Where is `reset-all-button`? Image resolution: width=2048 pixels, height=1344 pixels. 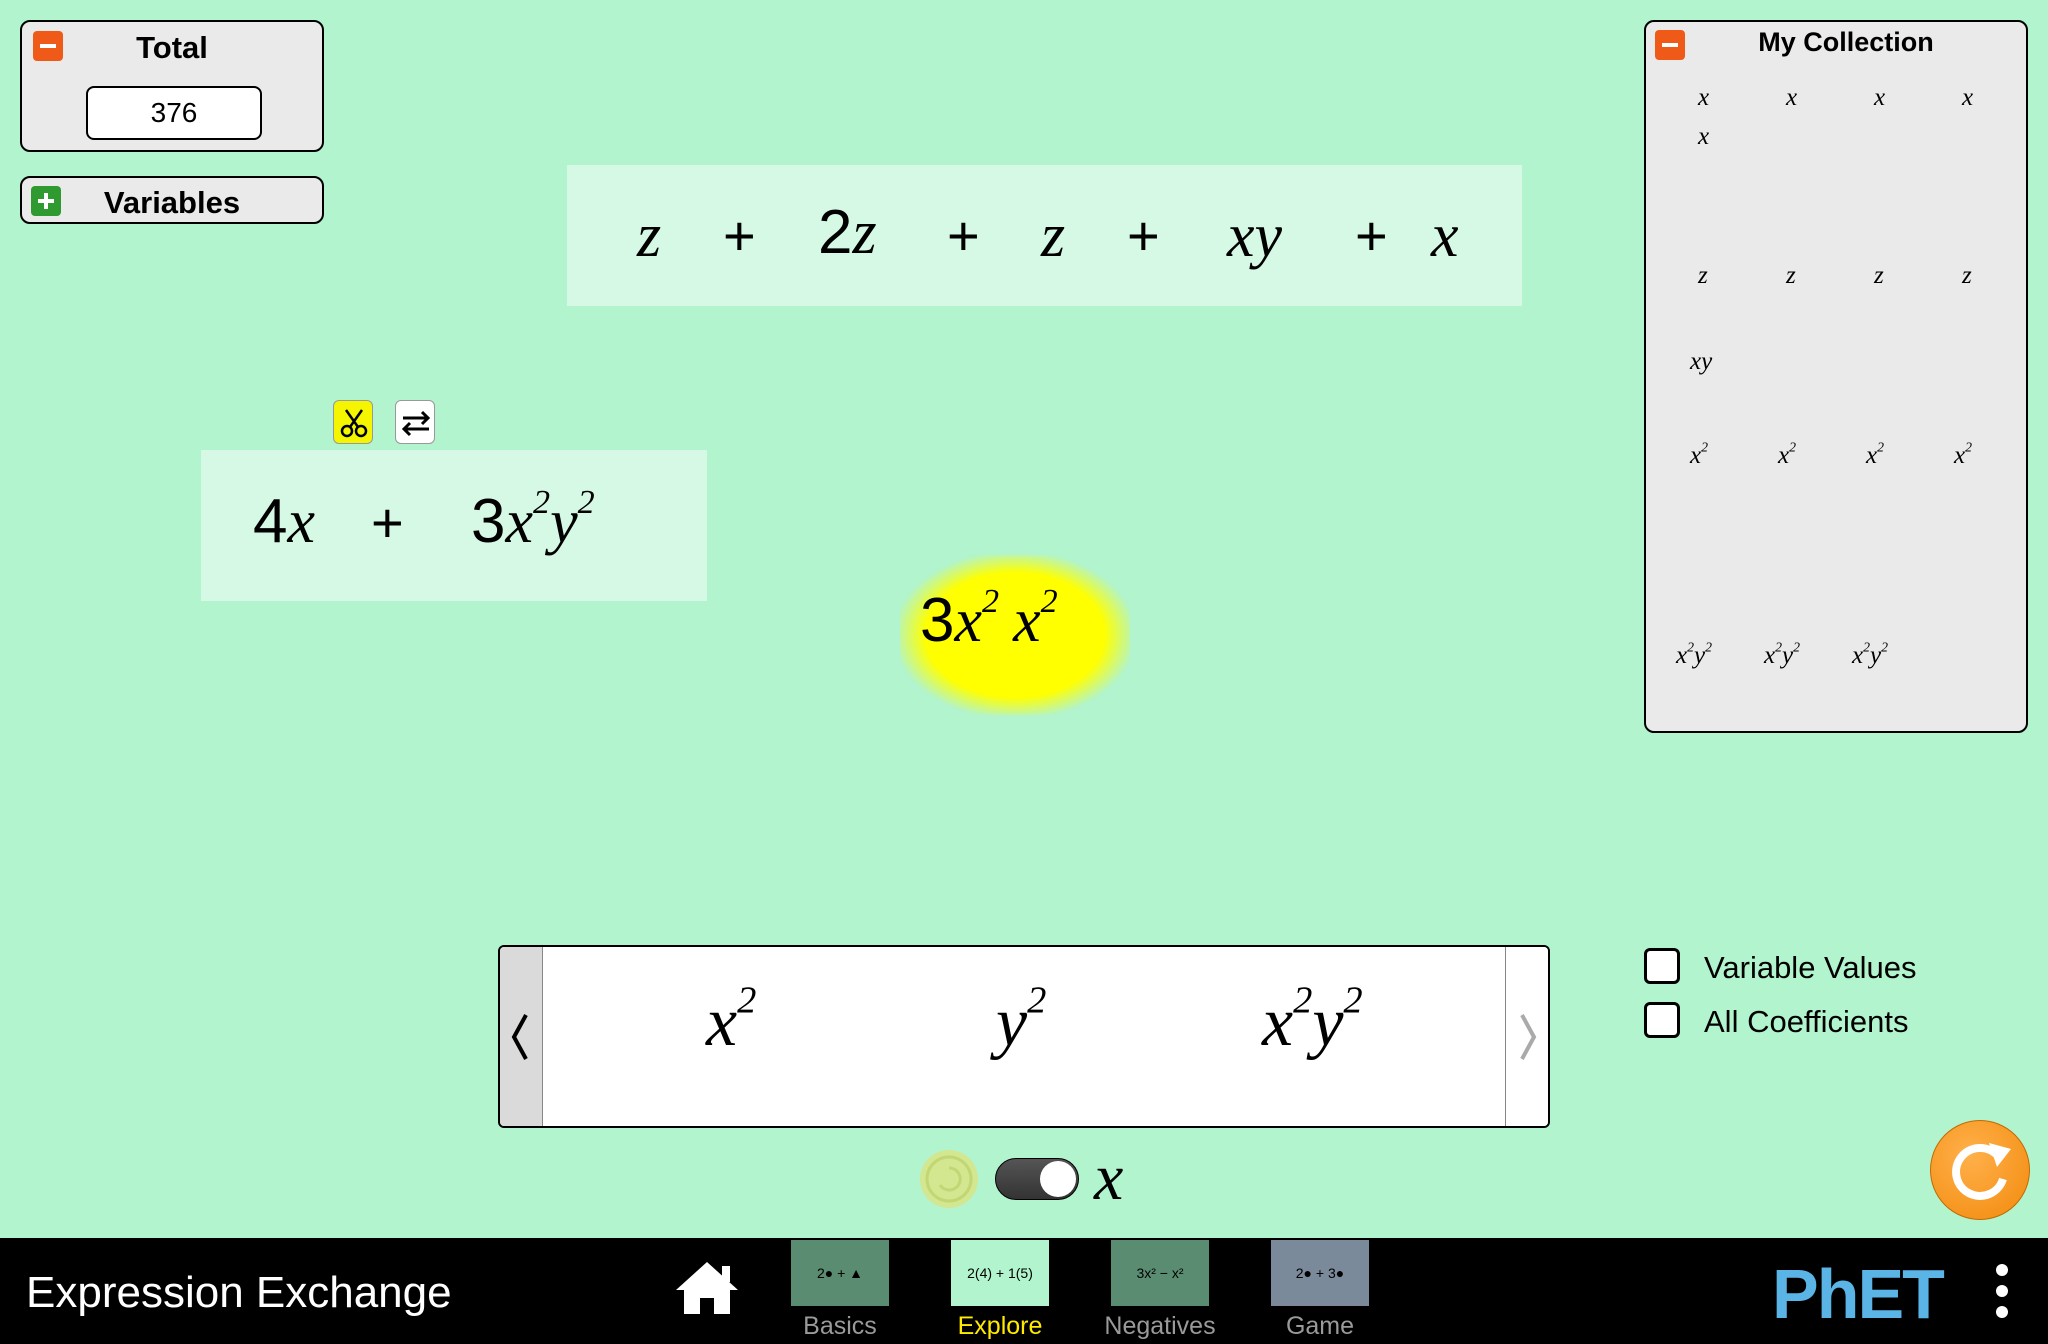 reset-all-button is located at coordinates (1980, 1170).